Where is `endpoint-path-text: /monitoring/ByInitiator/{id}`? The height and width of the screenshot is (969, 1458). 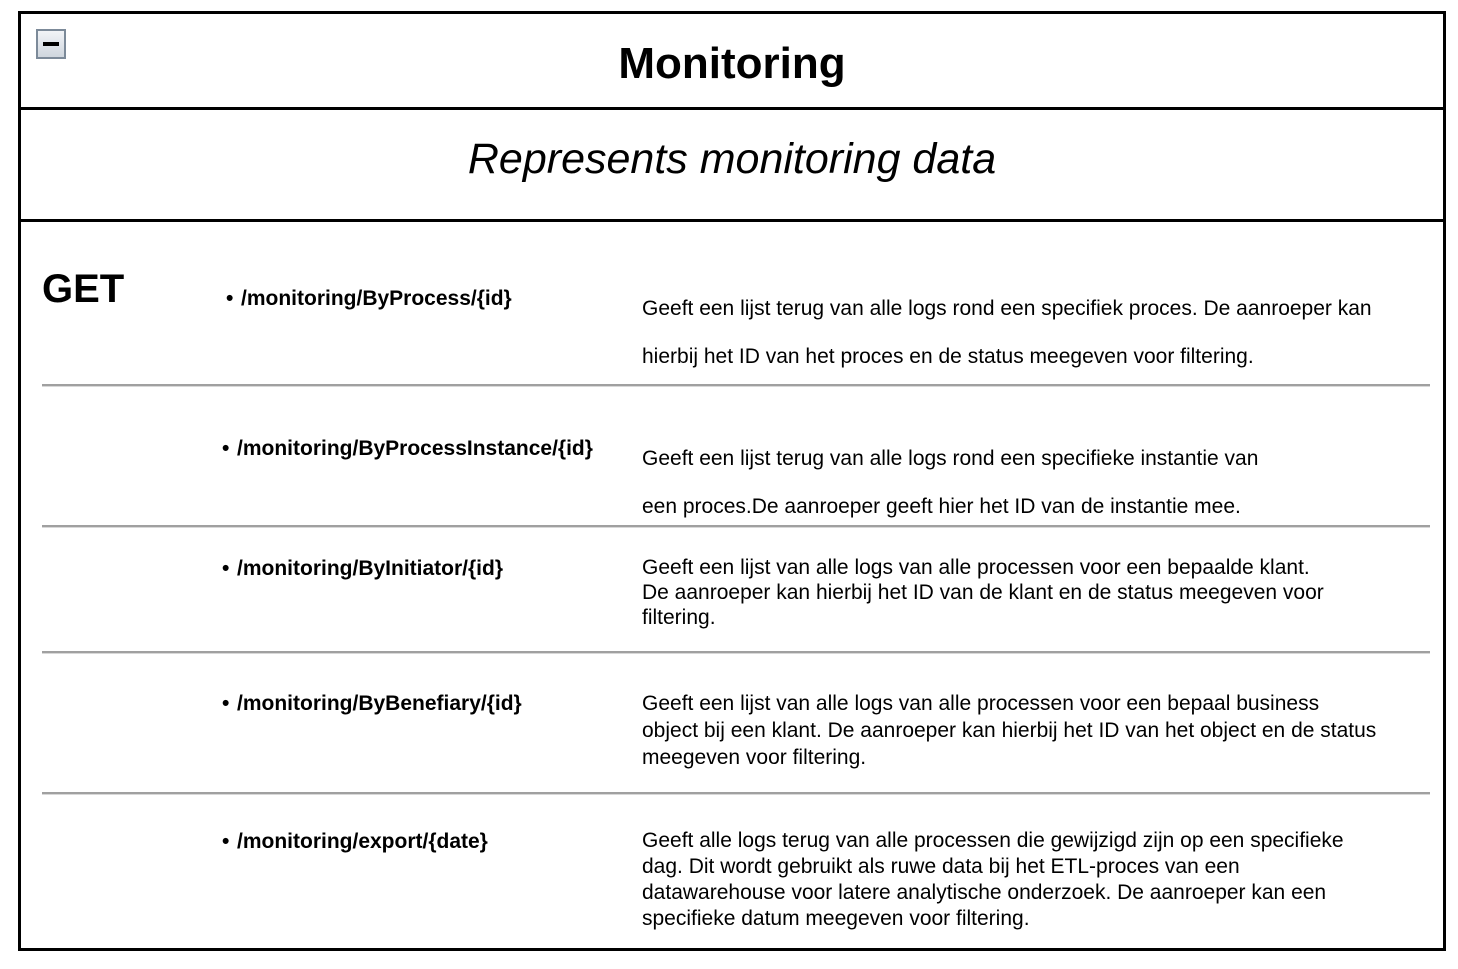 endpoint-path-text: /monitoring/ByInitiator/{id} is located at coordinates (370, 568).